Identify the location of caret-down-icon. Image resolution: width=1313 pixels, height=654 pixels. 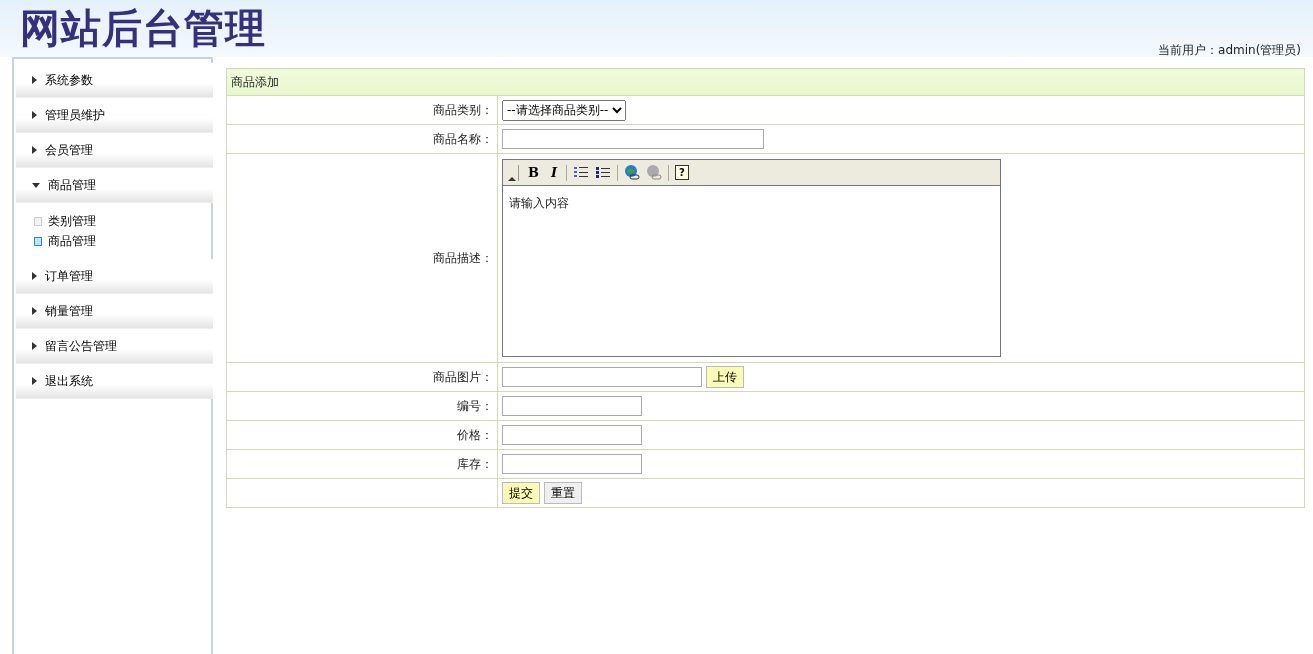
(36, 185).